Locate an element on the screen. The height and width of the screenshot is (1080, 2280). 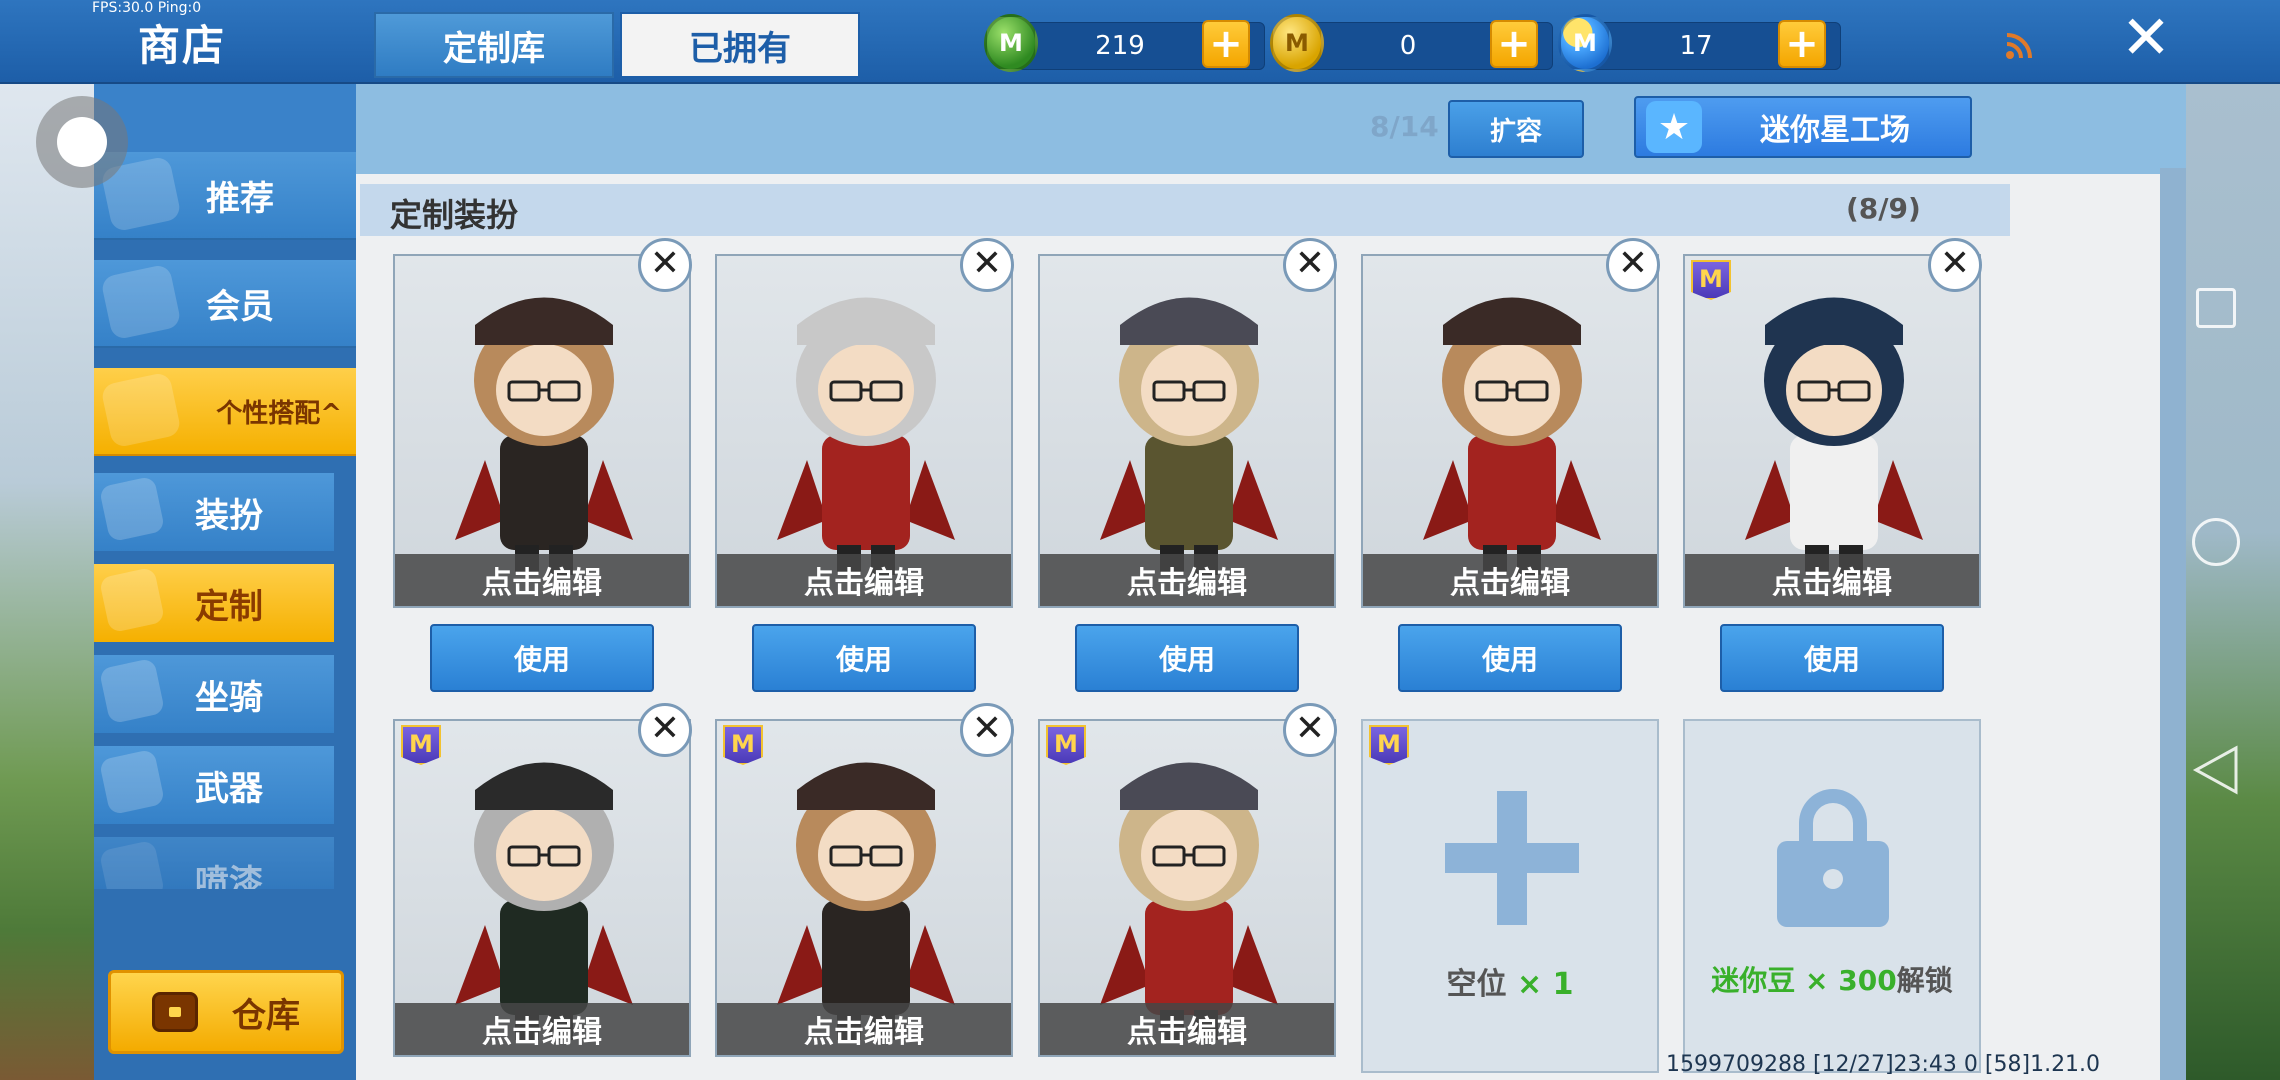
back-icon is located at coordinates (2216, 770).